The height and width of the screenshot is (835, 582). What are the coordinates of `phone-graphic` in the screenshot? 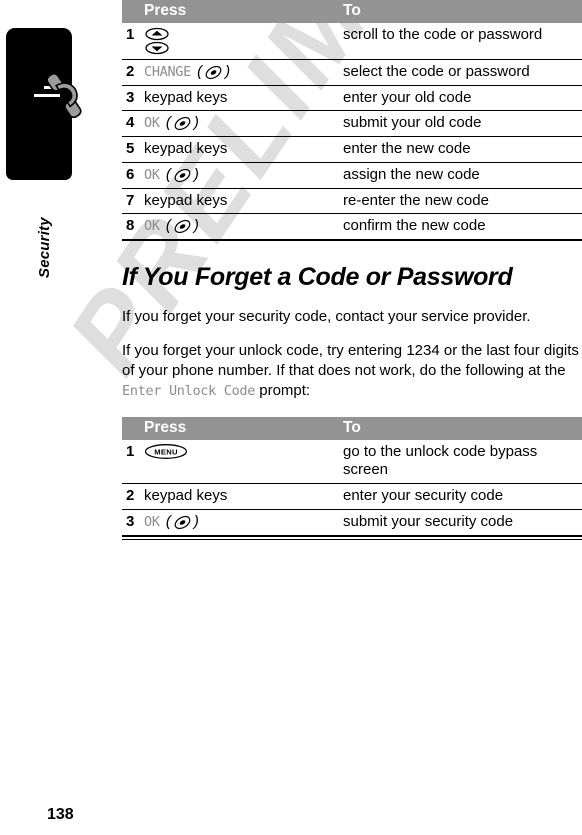 It's located at (44, 104).